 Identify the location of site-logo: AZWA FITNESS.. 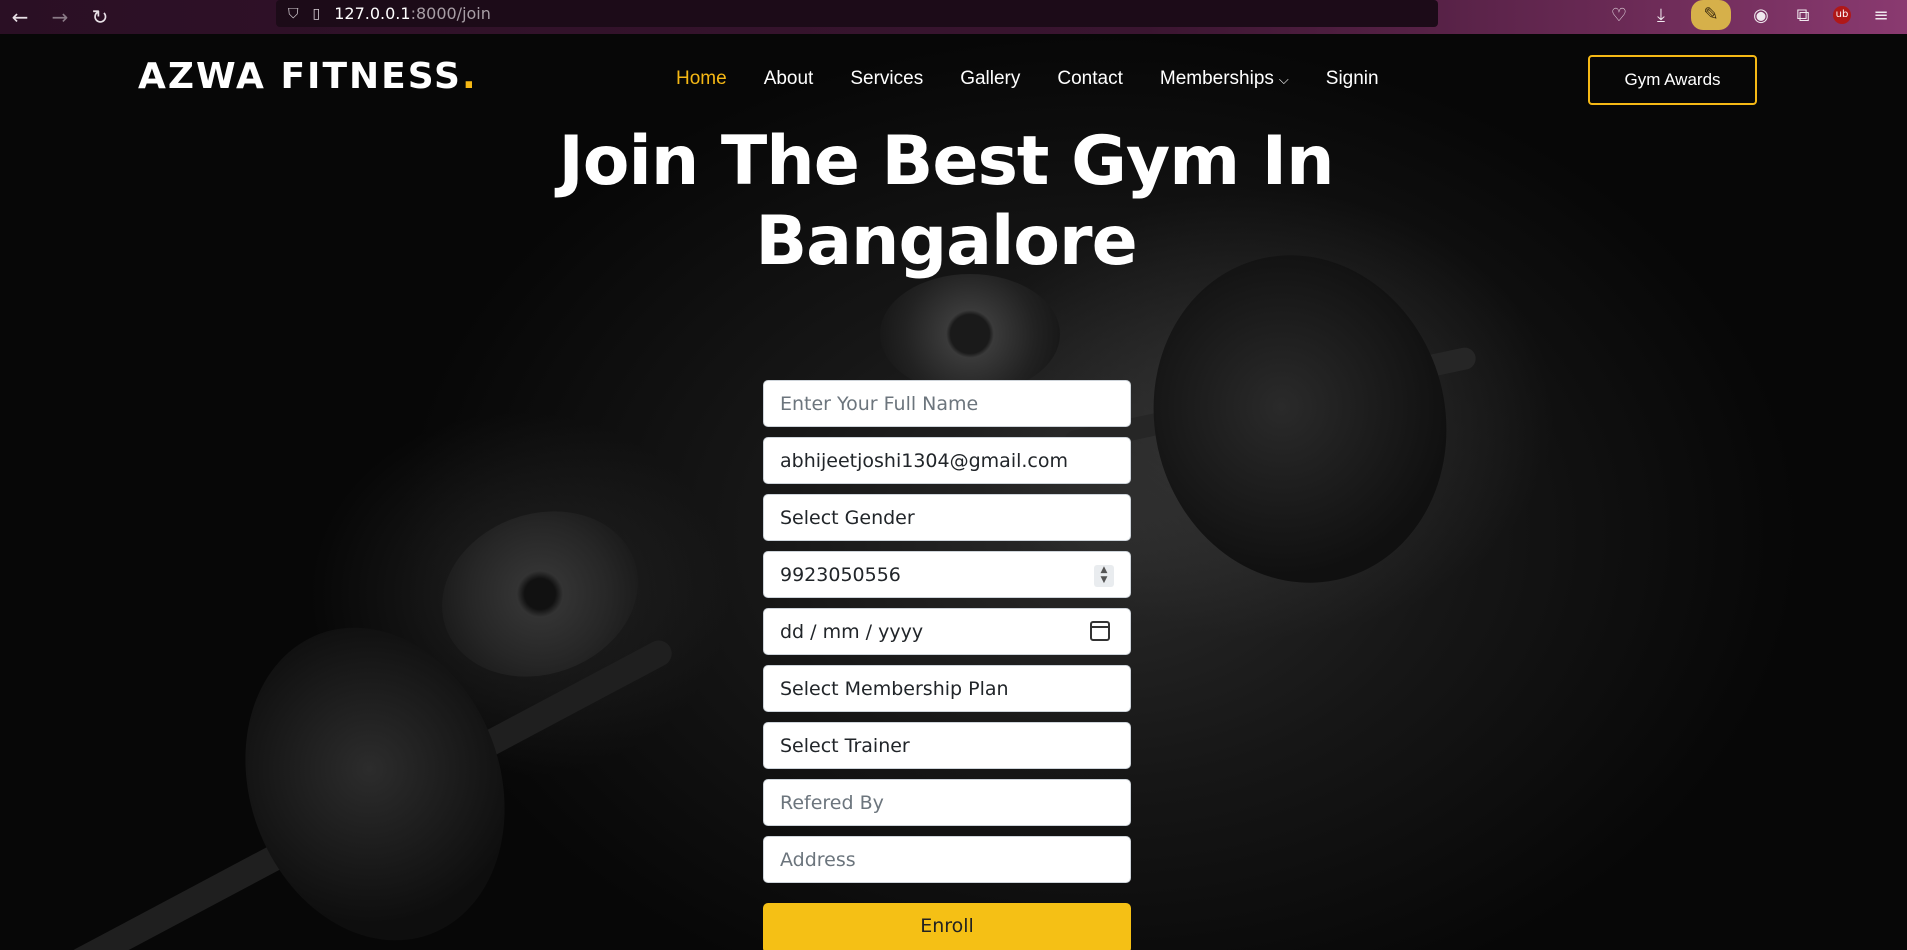
(308, 76).